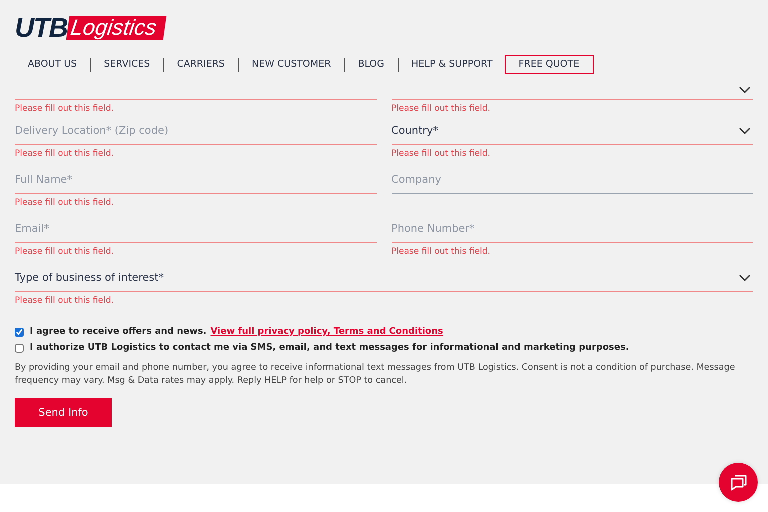 Image resolution: width=768 pixels, height=512 pixels. I want to click on input-field: Full Name*, so click(195, 180).